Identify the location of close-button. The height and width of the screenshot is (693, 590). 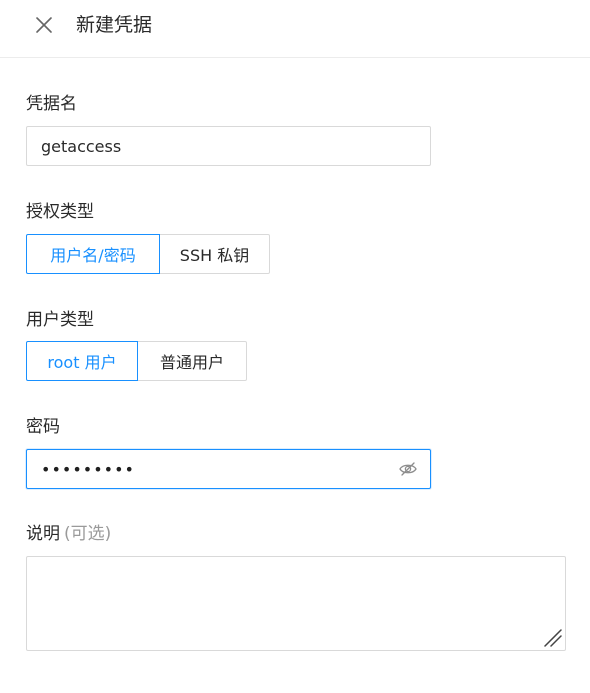
(44, 25).